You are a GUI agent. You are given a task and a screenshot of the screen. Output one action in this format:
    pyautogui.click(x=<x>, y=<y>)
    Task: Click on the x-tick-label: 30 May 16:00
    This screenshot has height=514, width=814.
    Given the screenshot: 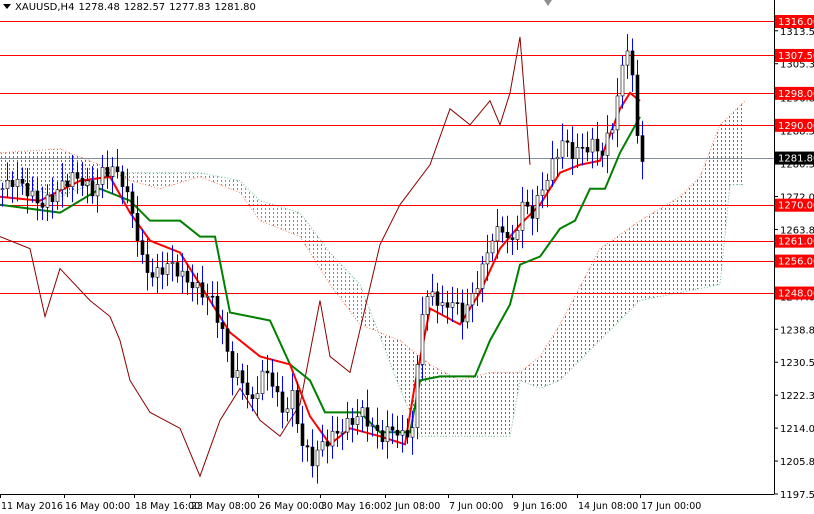 What is the action you would take?
    pyautogui.click(x=353, y=506)
    